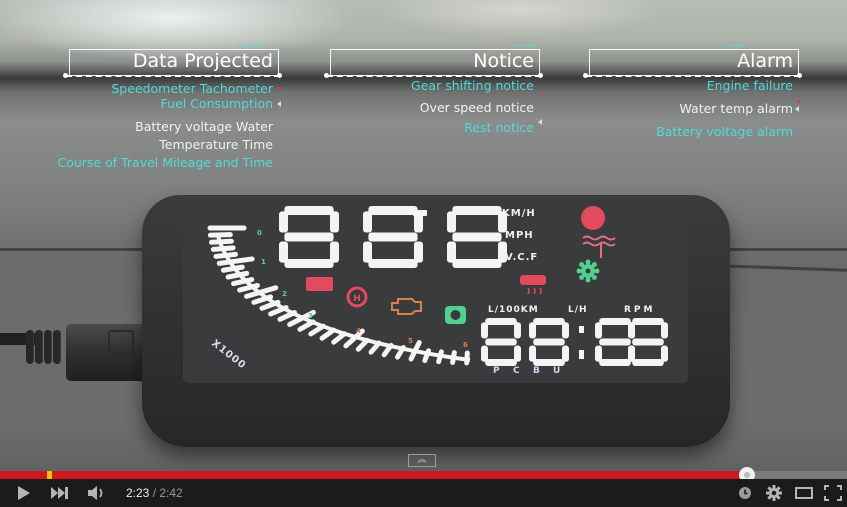  I want to click on caption-title-data-projected: Data Projected, so click(202, 61).